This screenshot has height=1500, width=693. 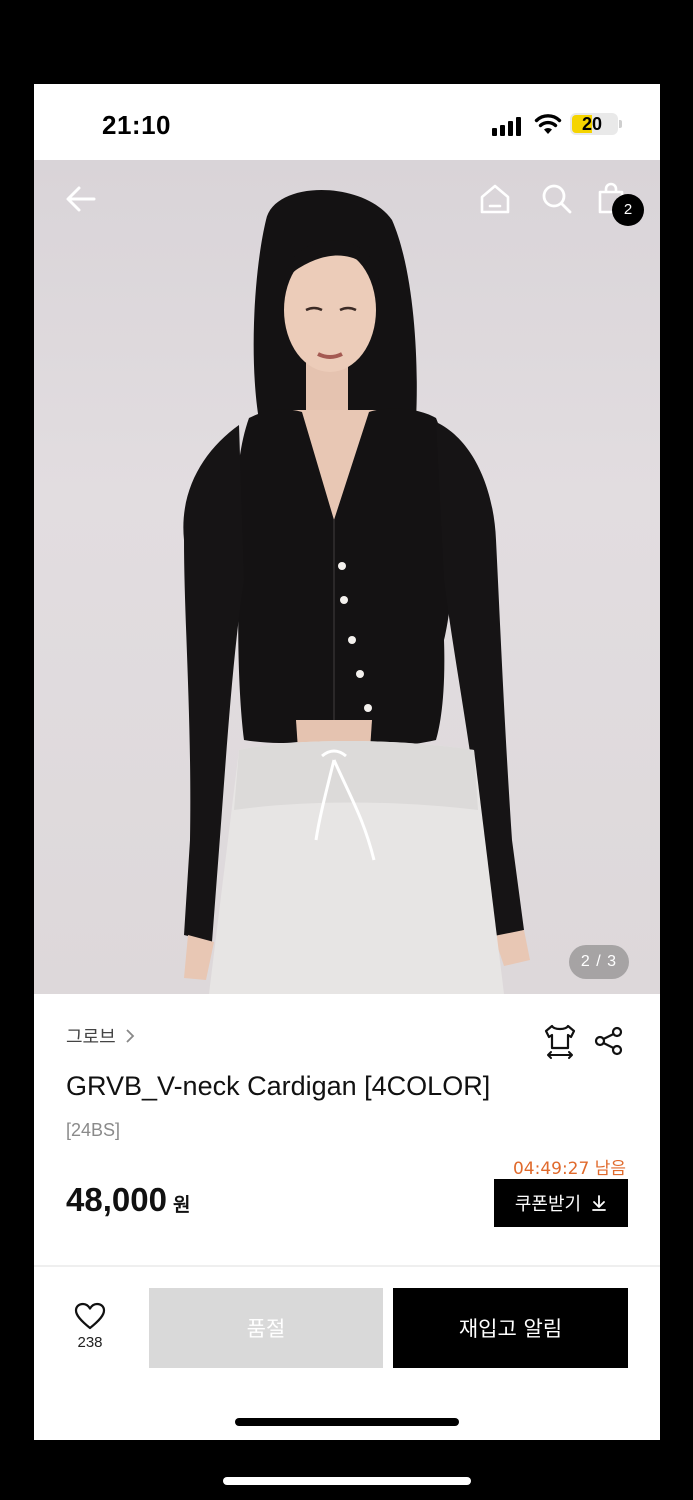 What do you see at coordinates (599, 962) in the screenshot?
I see `image-counter: 2 / 3` at bounding box center [599, 962].